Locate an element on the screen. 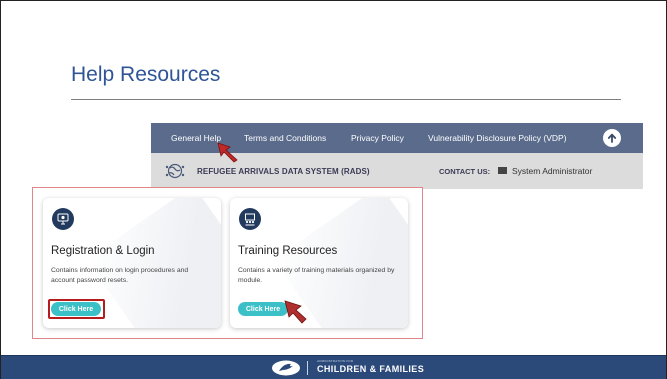 The image size is (667, 379). system-name: REFUGEE ARRIVALS DATA SYSTEM (RADS) is located at coordinates (283, 171).